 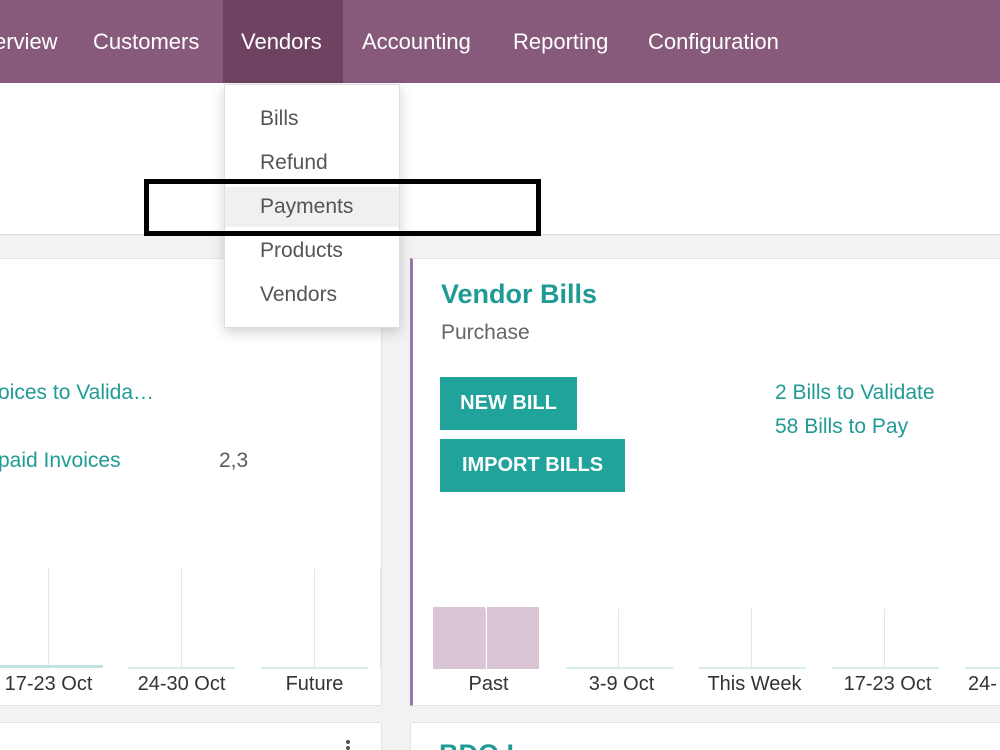 I want to click on vendor-bills-graph: Past 3-9 Oct This Week 17-23 Oct 24-, so click(x=706, y=632).